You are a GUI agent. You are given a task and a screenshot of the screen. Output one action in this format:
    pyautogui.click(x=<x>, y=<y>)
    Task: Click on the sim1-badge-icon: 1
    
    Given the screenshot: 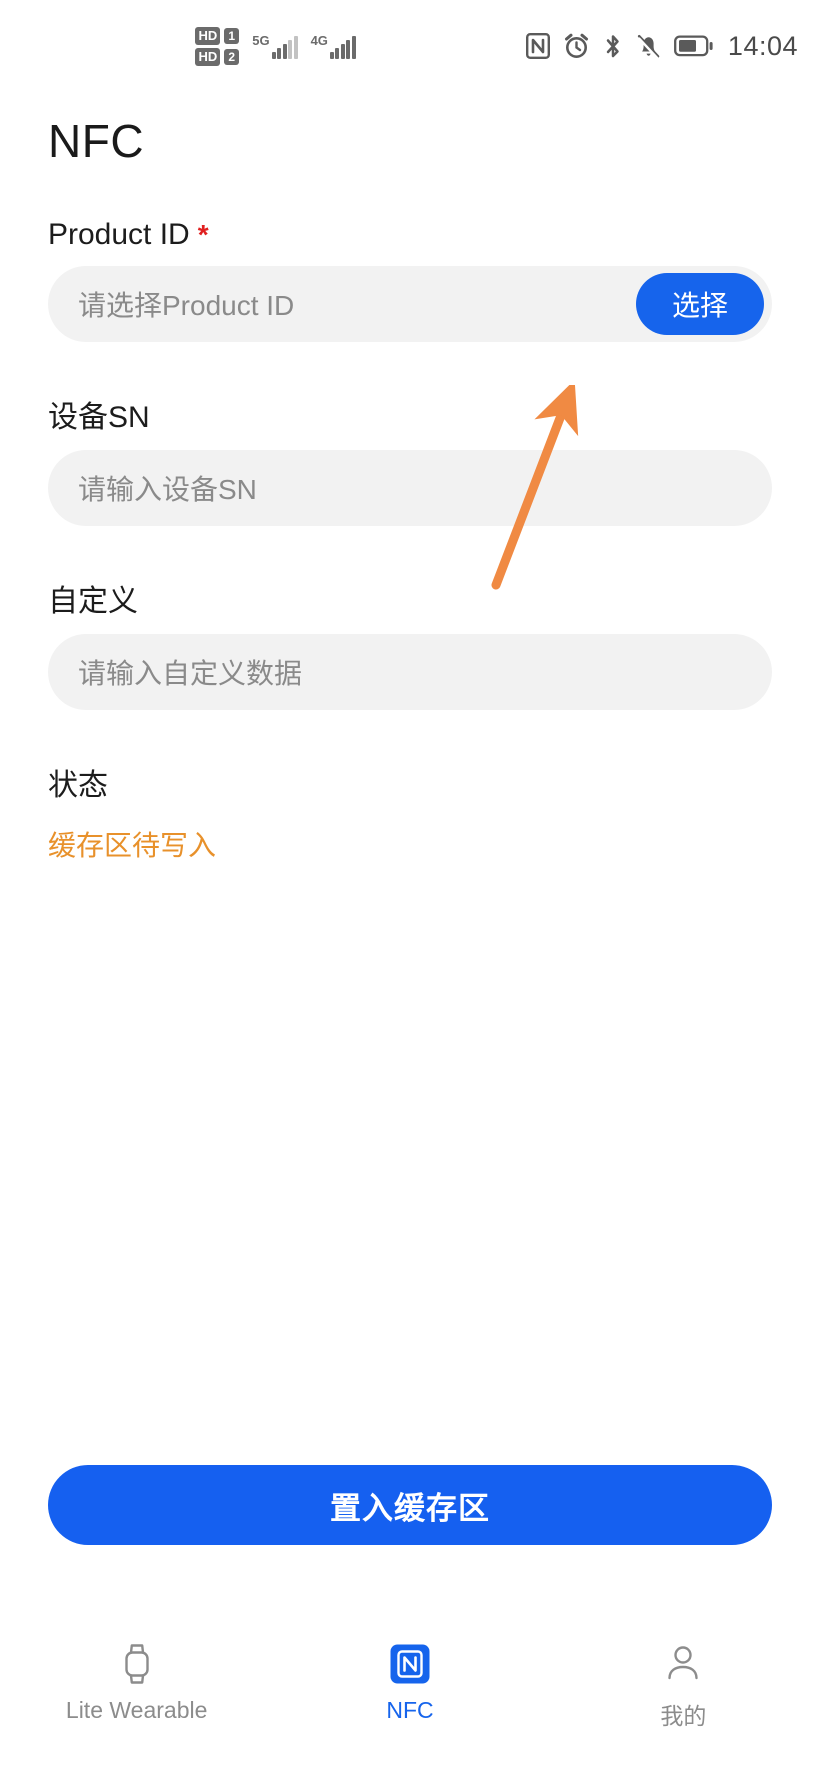 What is the action you would take?
    pyautogui.click(x=232, y=35)
    